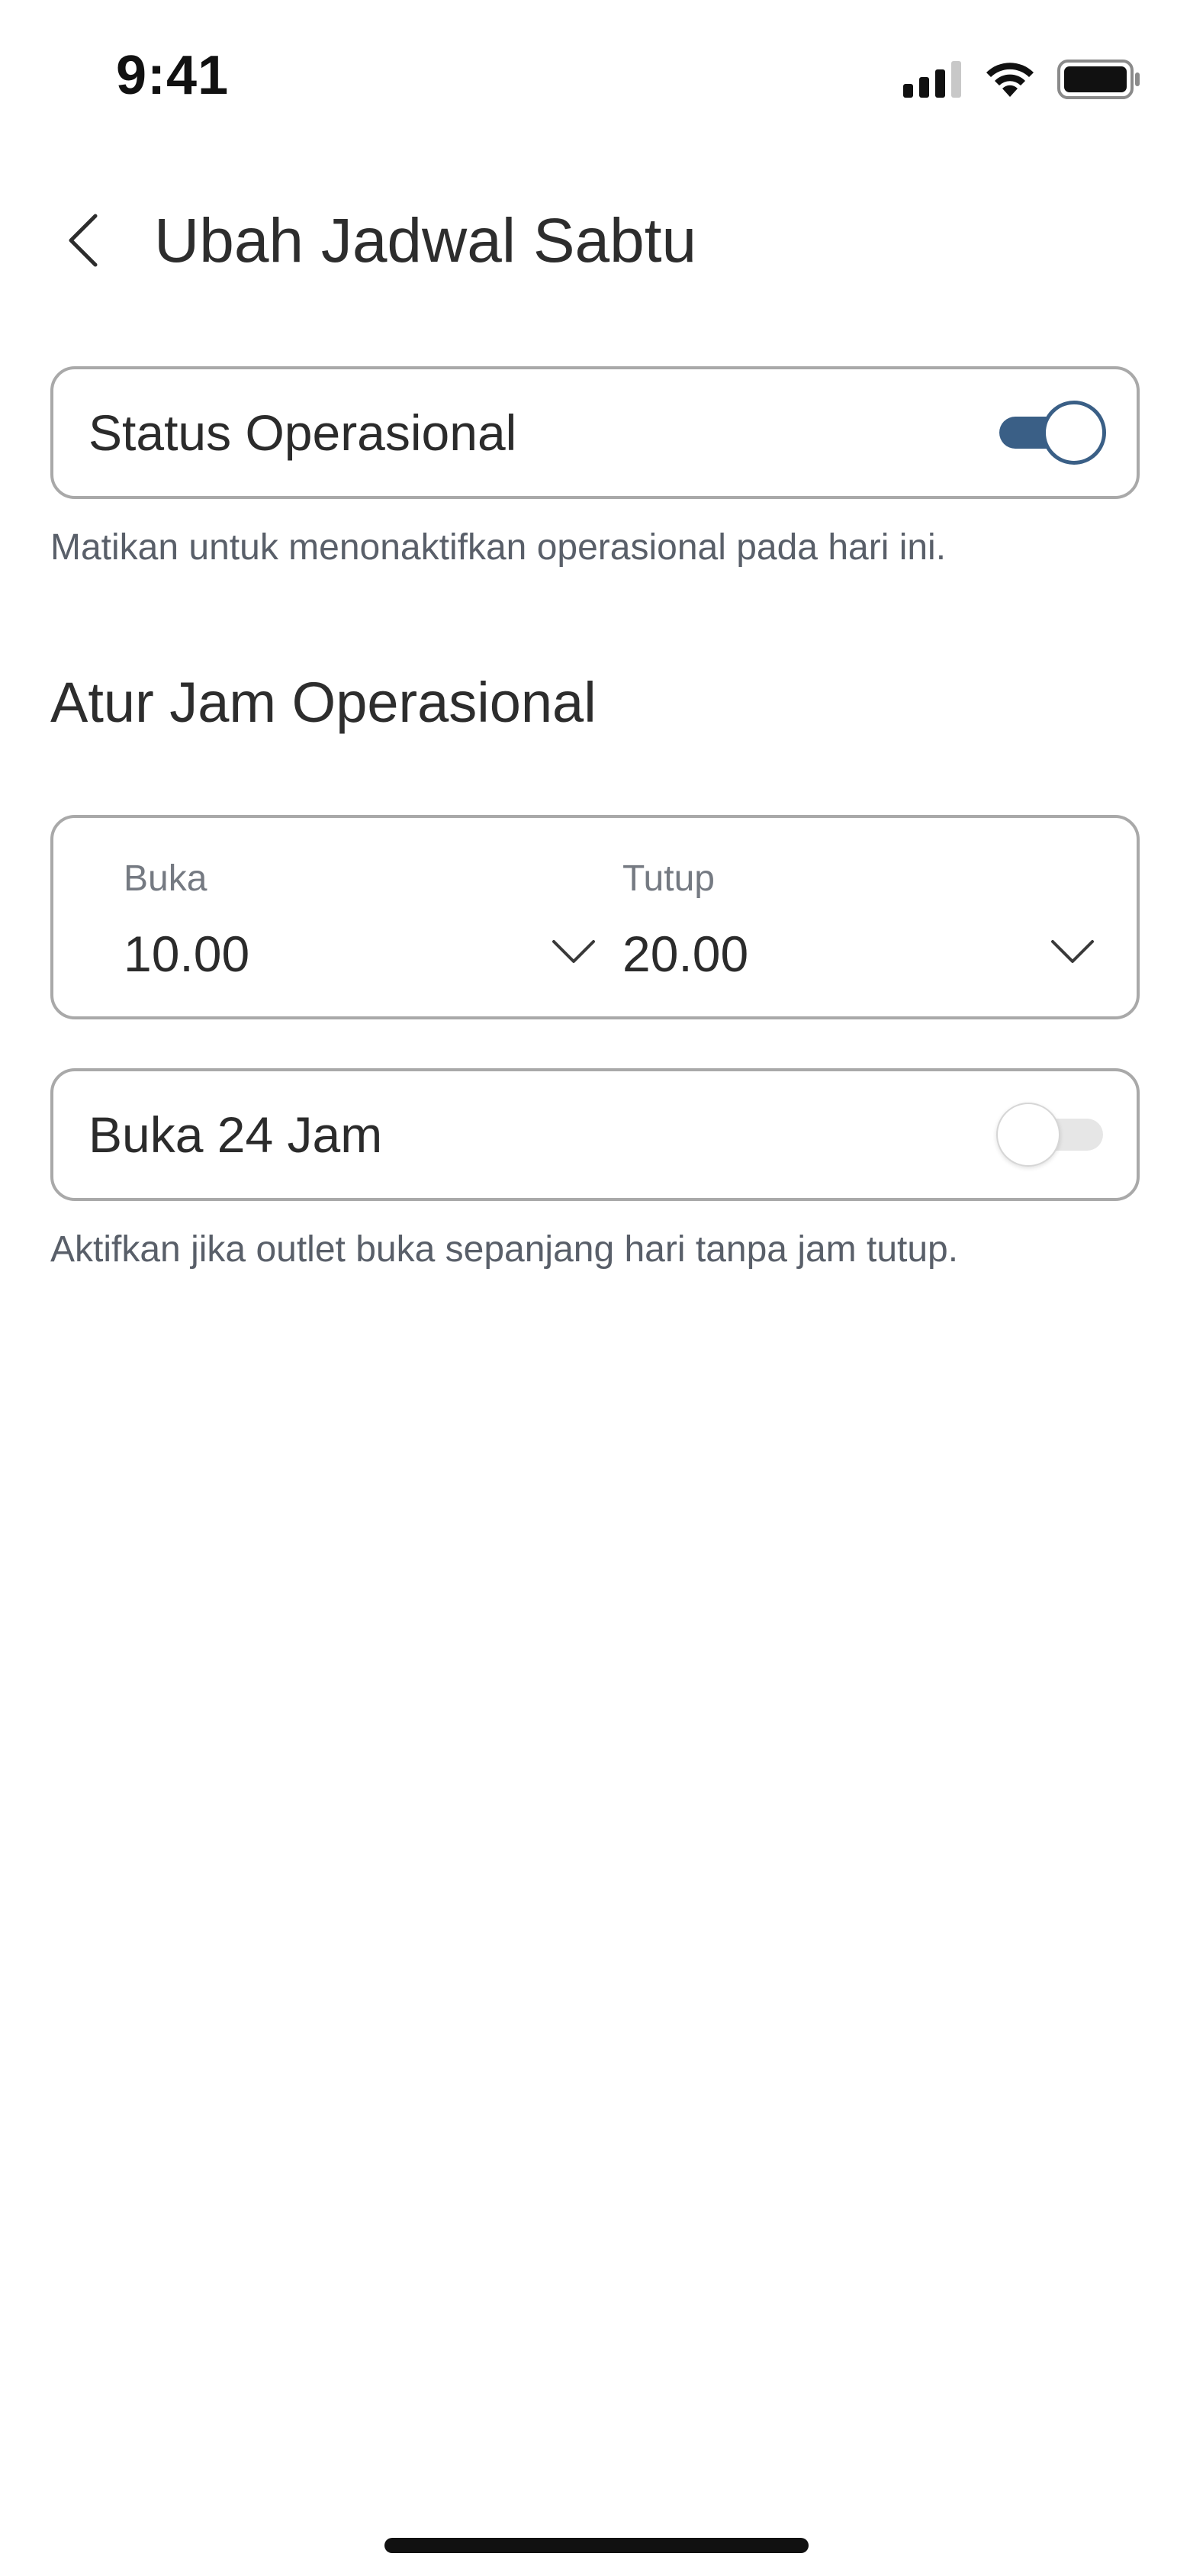 This screenshot has width=1190, height=2576. I want to click on open-24h-toggle, so click(1049, 1135).